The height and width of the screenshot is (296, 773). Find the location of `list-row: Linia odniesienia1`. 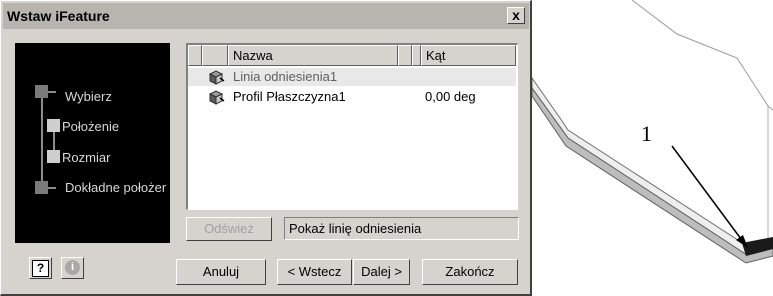

list-row: Linia odniesienia1 is located at coordinates (352, 77).